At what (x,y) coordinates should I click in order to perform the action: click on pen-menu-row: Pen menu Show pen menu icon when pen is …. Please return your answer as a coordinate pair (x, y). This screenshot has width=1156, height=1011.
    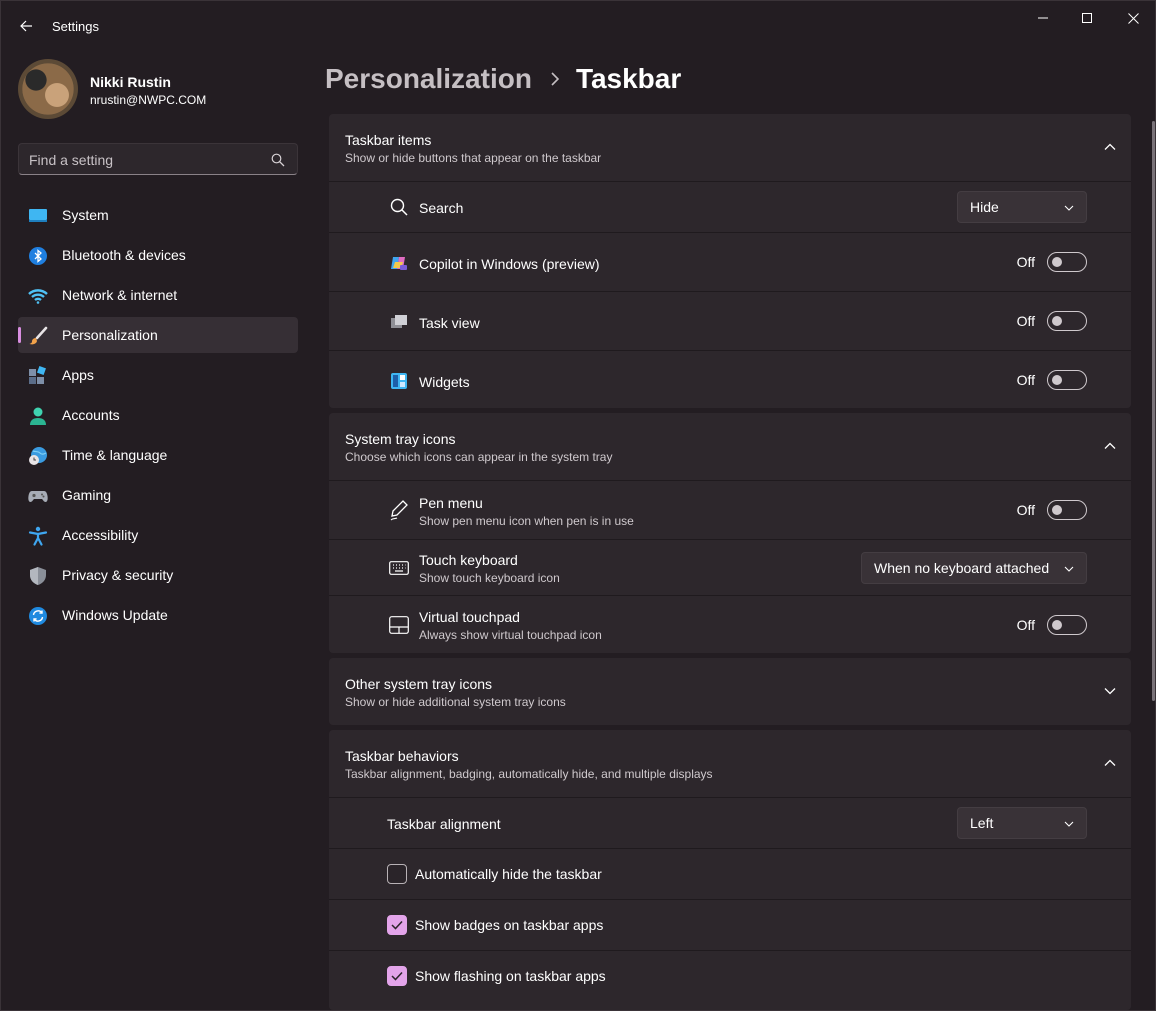
    Looking at the image, I should click on (730, 509).